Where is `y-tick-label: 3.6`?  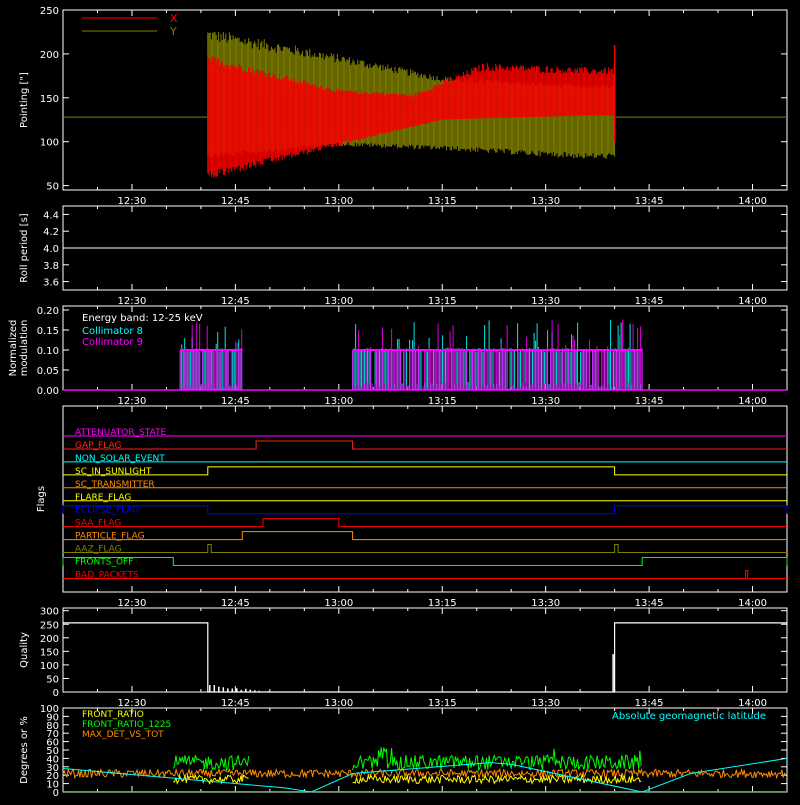
y-tick-label: 3.6 is located at coordinates (51, 283).